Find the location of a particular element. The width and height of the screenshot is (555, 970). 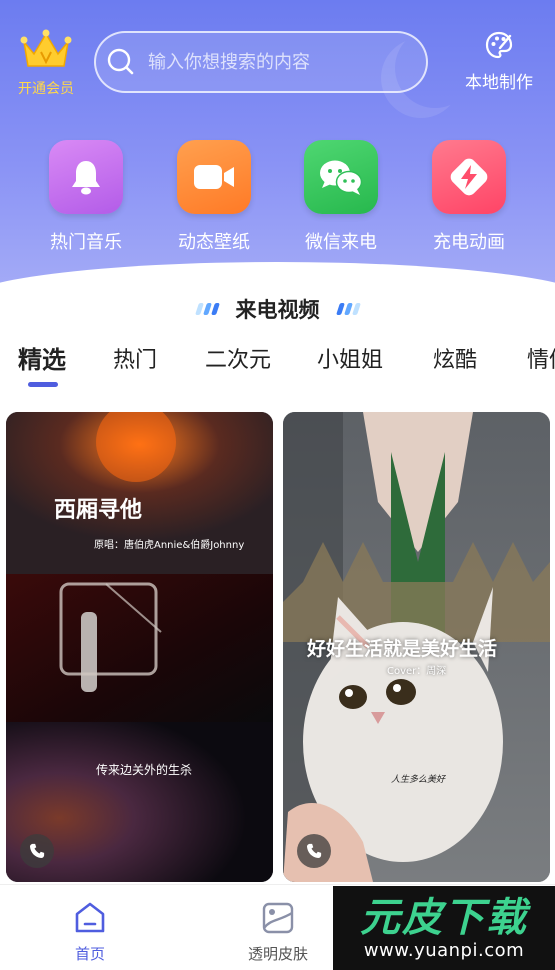

shortcut-label: 热门音乐 is located at coordinates (86, 242).